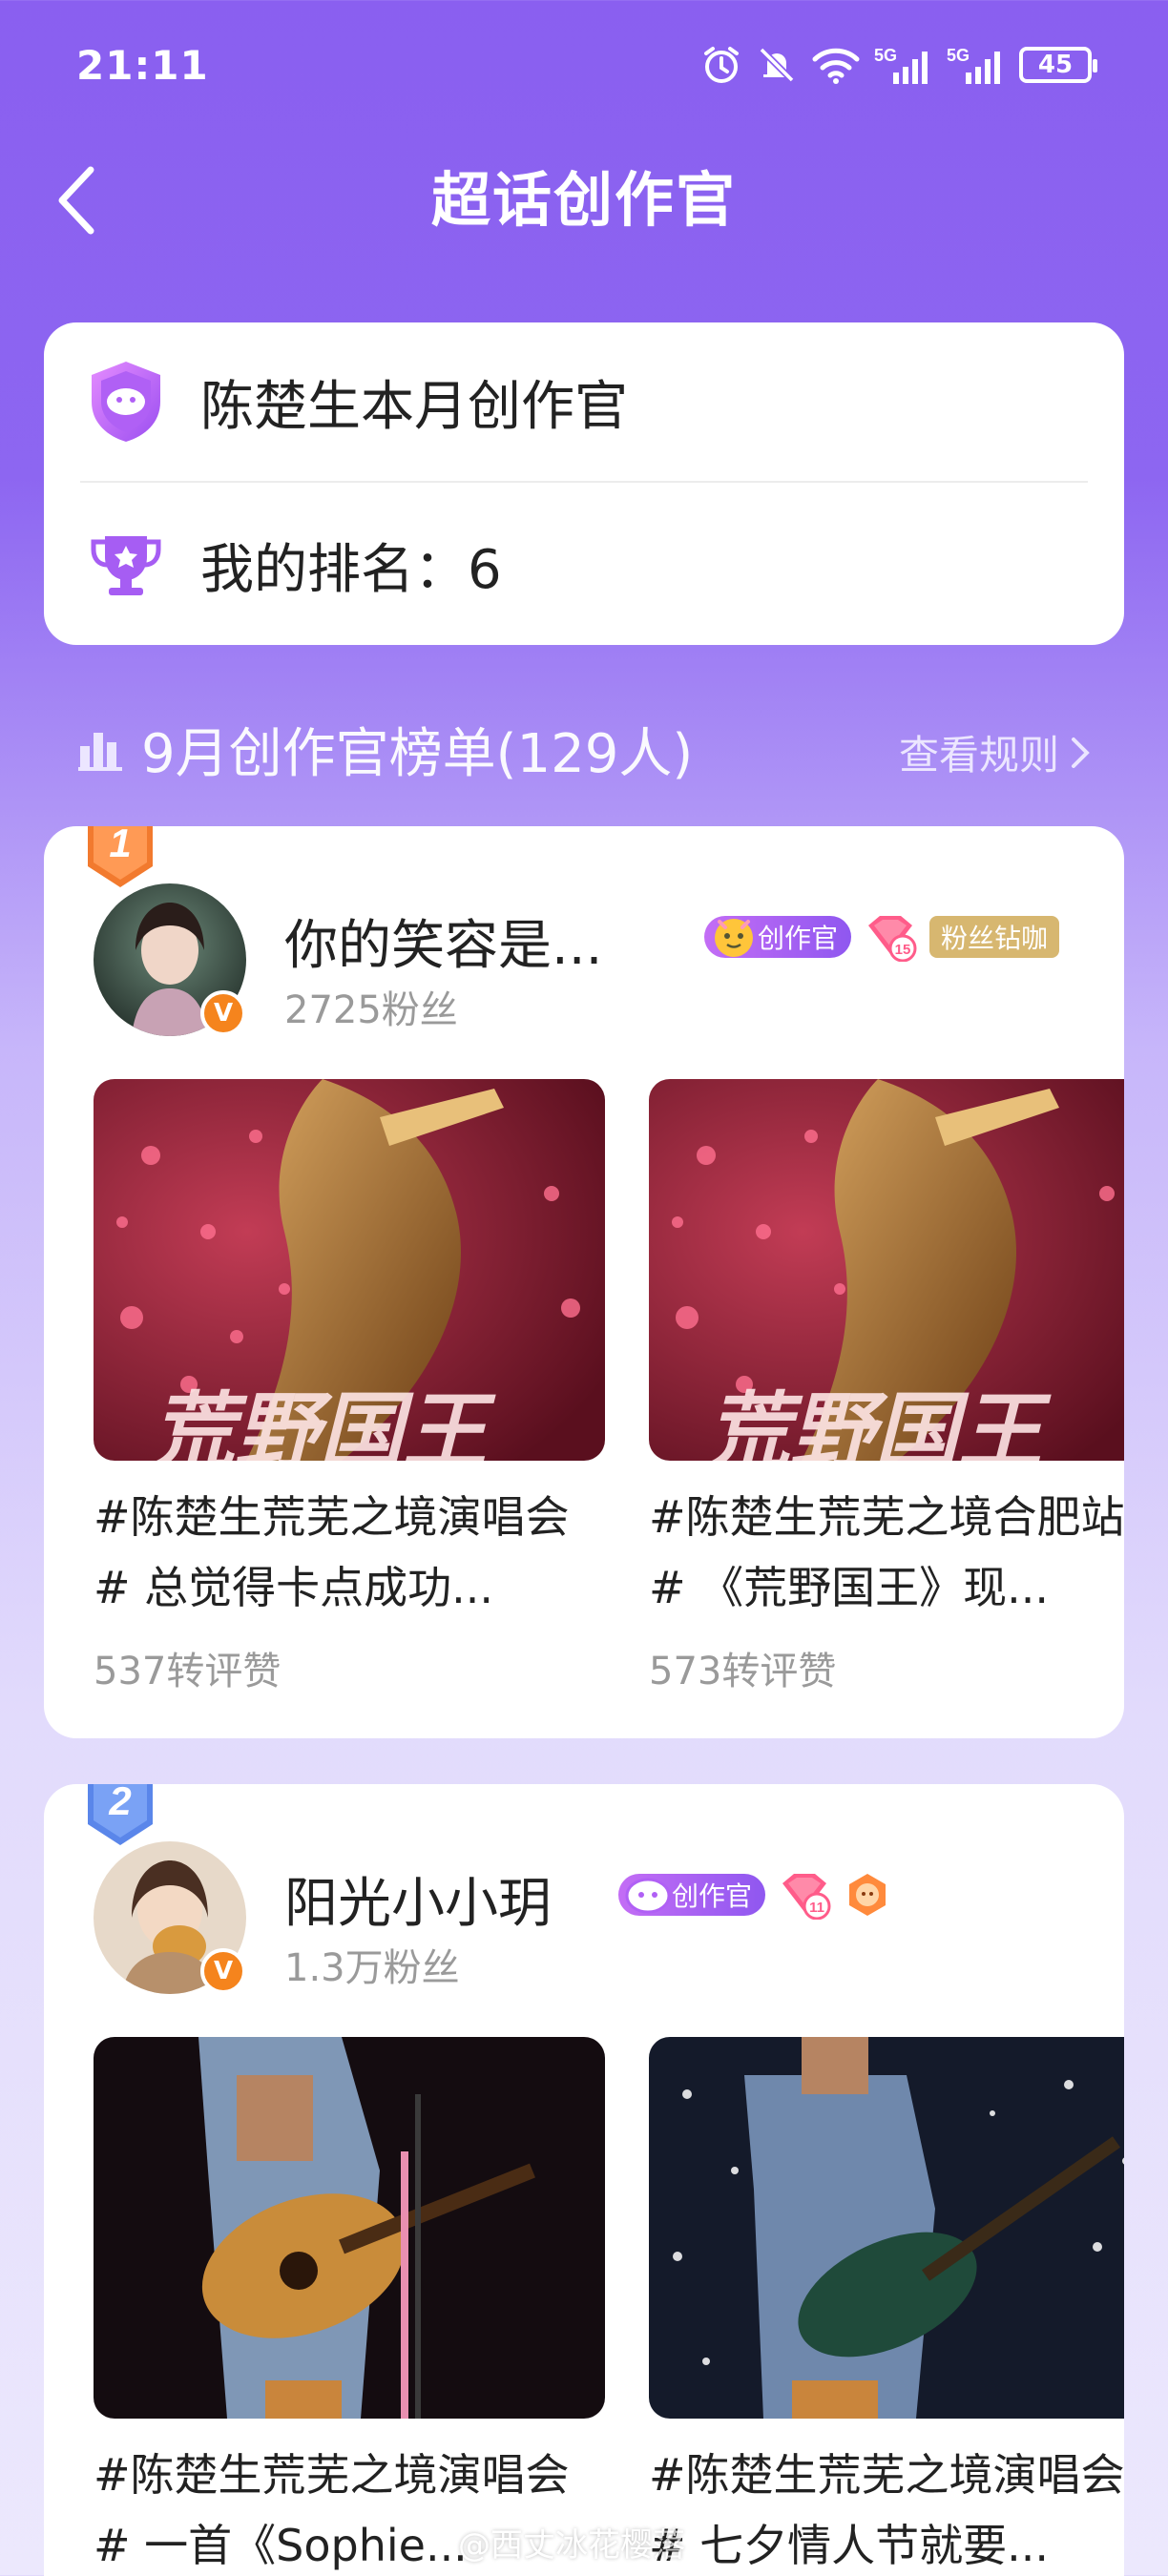 The width and height of the screenshot is (1168, 2576). I want to click on view-rules-label: 查看规则, so click(978, 755).